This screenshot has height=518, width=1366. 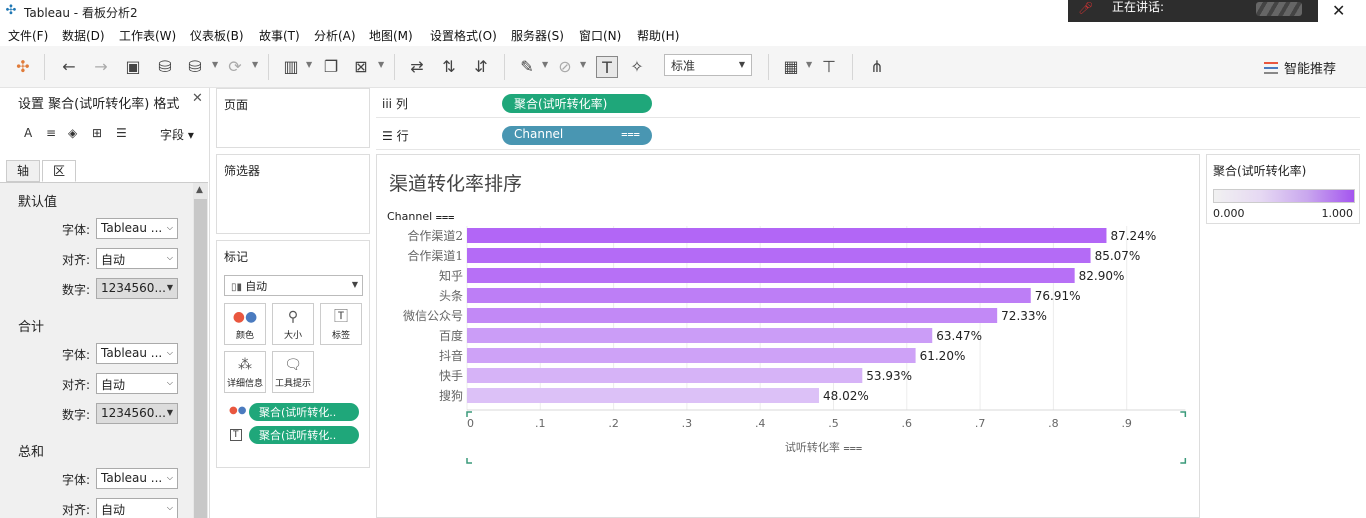 What do you see at coordinates (361, 67) in the screenshot?
I see `clear-sheet-icon: ⊠` at bounding box center [361, 67].